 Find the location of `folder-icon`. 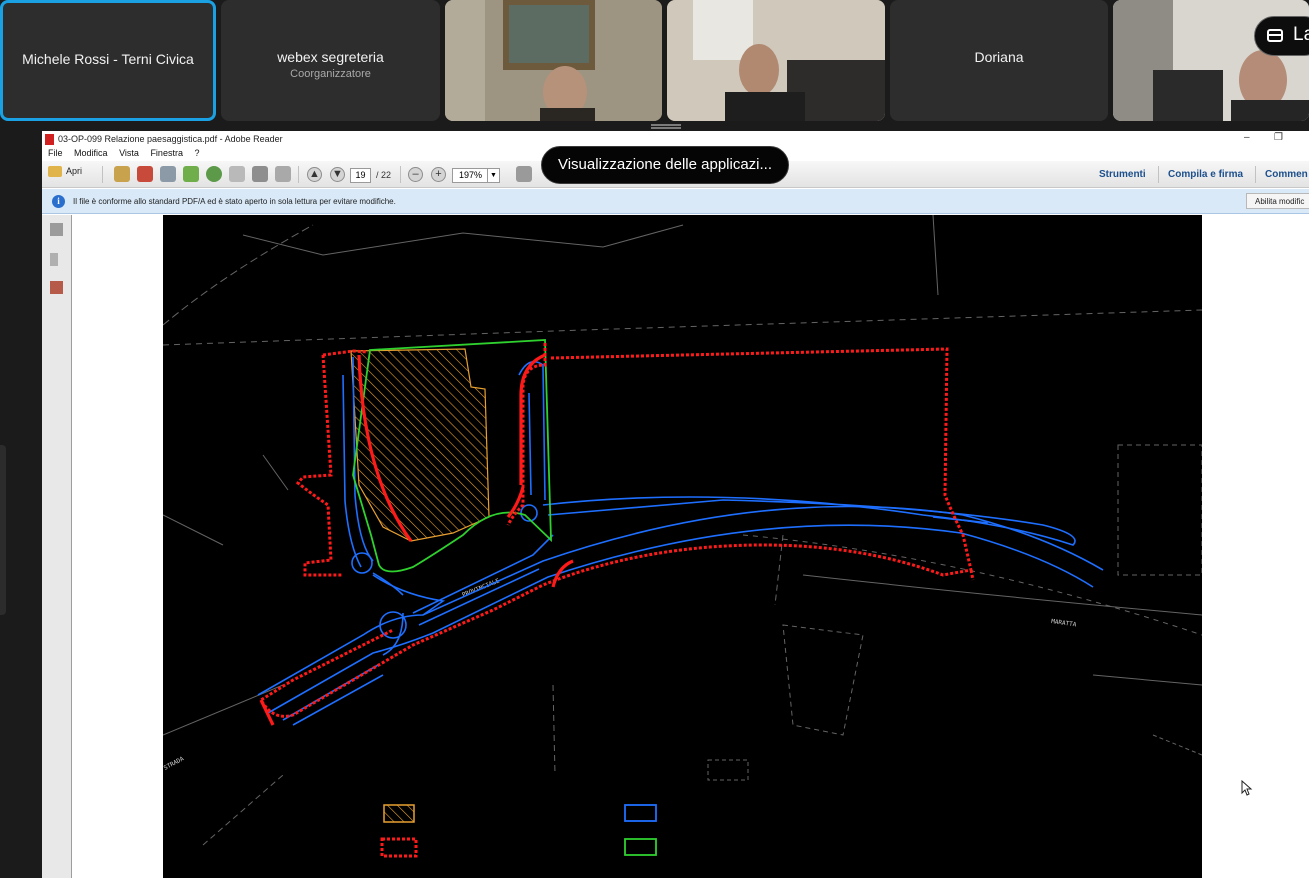

folder-icon is located at coordinates (55, 172).